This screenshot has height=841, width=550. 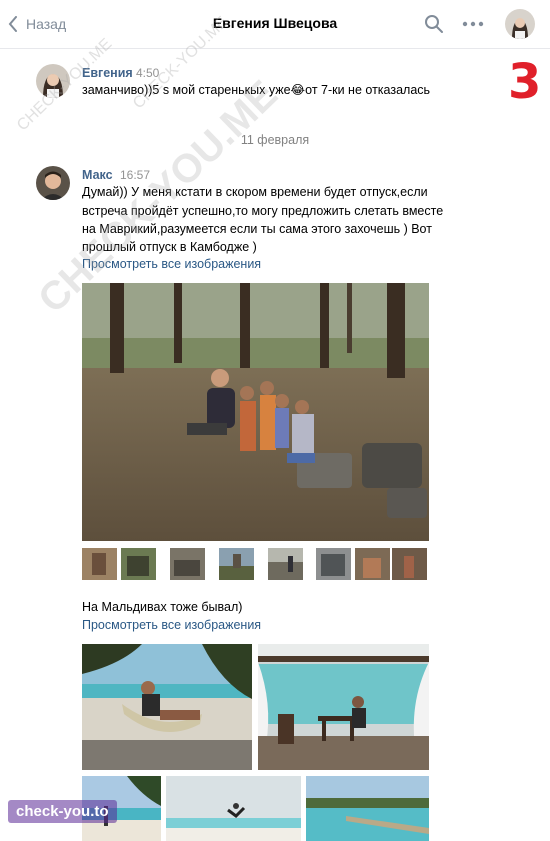 I want to click on message-text-line: прошлый отпуск в Камбодже ), so click(x=169, y=247).